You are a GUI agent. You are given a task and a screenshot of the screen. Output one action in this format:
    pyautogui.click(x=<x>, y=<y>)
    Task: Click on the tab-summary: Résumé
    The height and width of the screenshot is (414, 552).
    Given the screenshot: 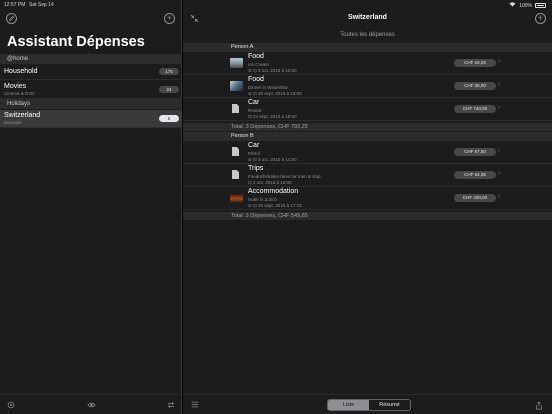 What is the action you would take?
    pyautogui.click(x=389, y=405)
    